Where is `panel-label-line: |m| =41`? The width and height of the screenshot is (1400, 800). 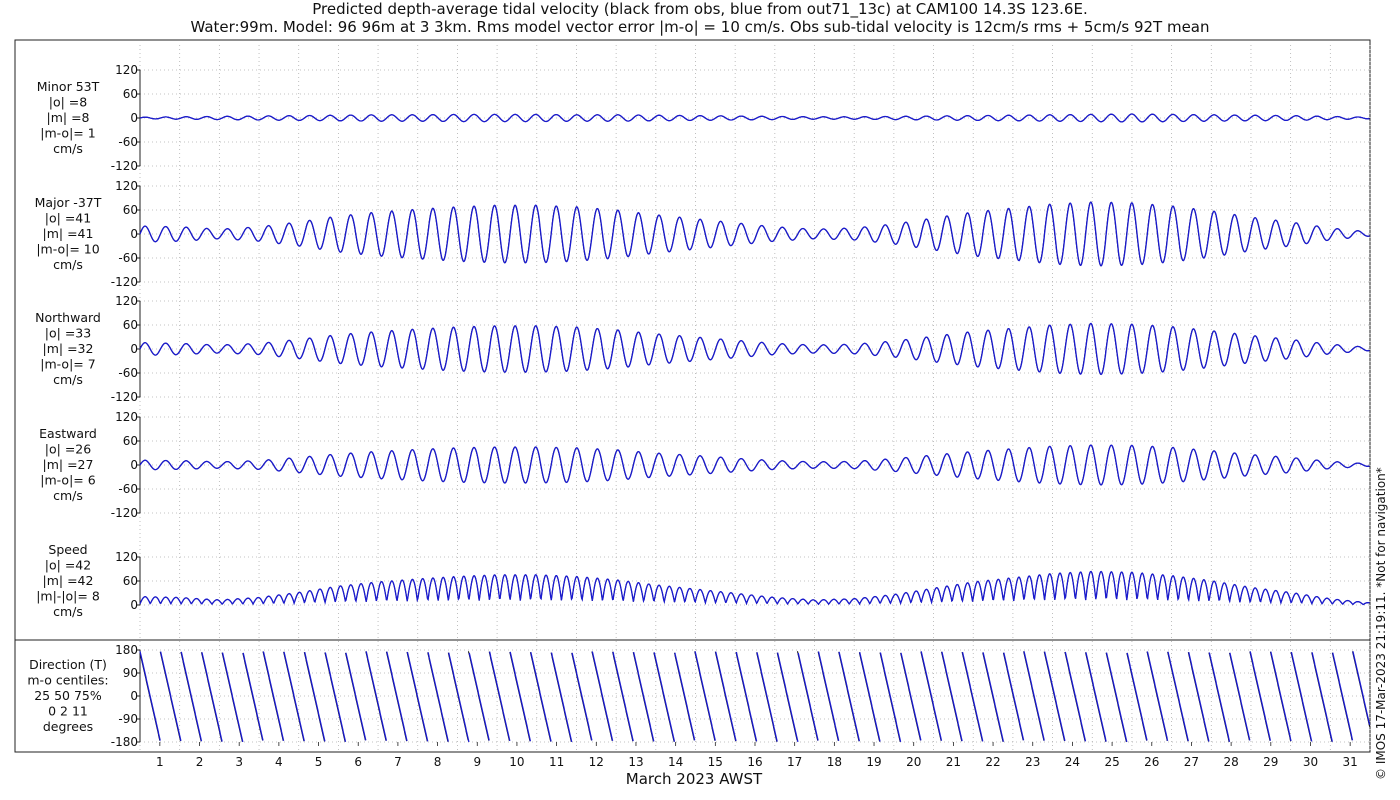
panel-label-line: |m| =41 is located at coordinates (68, 233).